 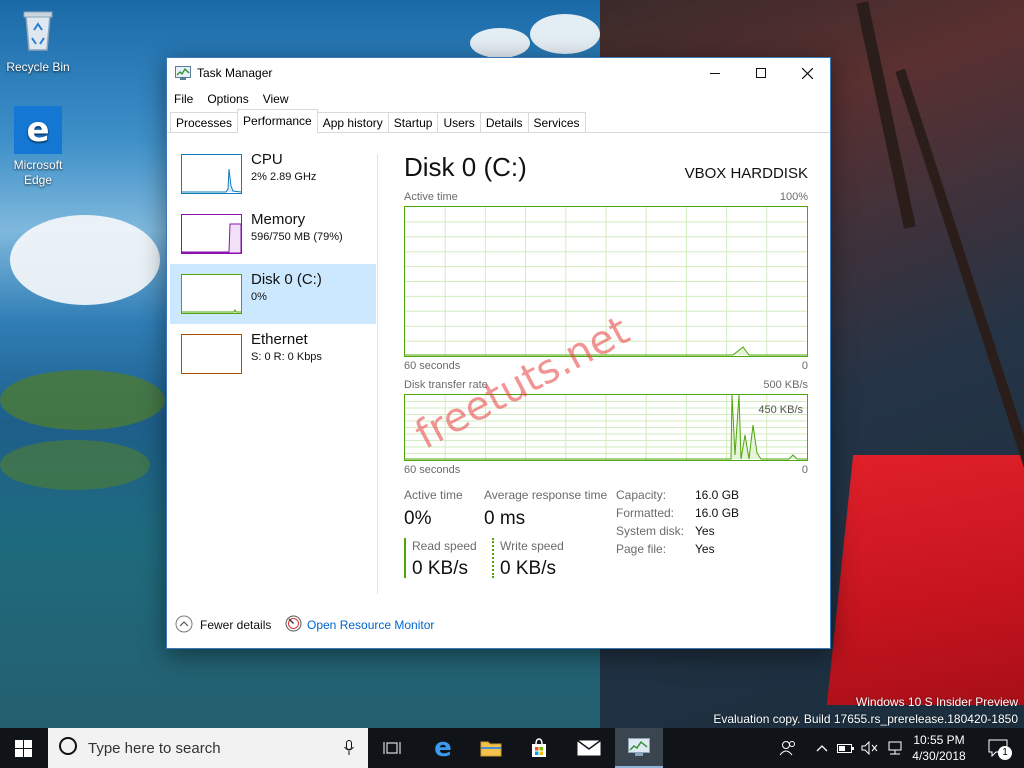 I want to click on desktop-icon-label: Microsoft Edge, so click(x=38, y=172).